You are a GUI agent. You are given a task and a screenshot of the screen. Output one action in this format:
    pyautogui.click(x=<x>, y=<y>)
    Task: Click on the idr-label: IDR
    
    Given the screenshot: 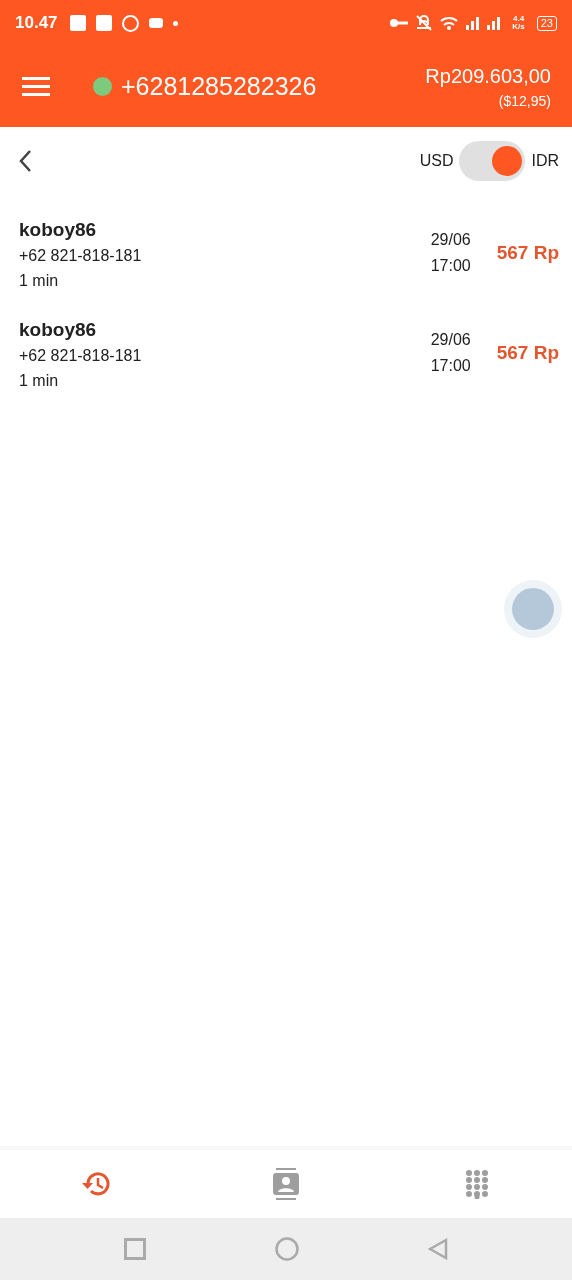 What is the action you would take?
    pyautogui.click(x=545, y=161)
    